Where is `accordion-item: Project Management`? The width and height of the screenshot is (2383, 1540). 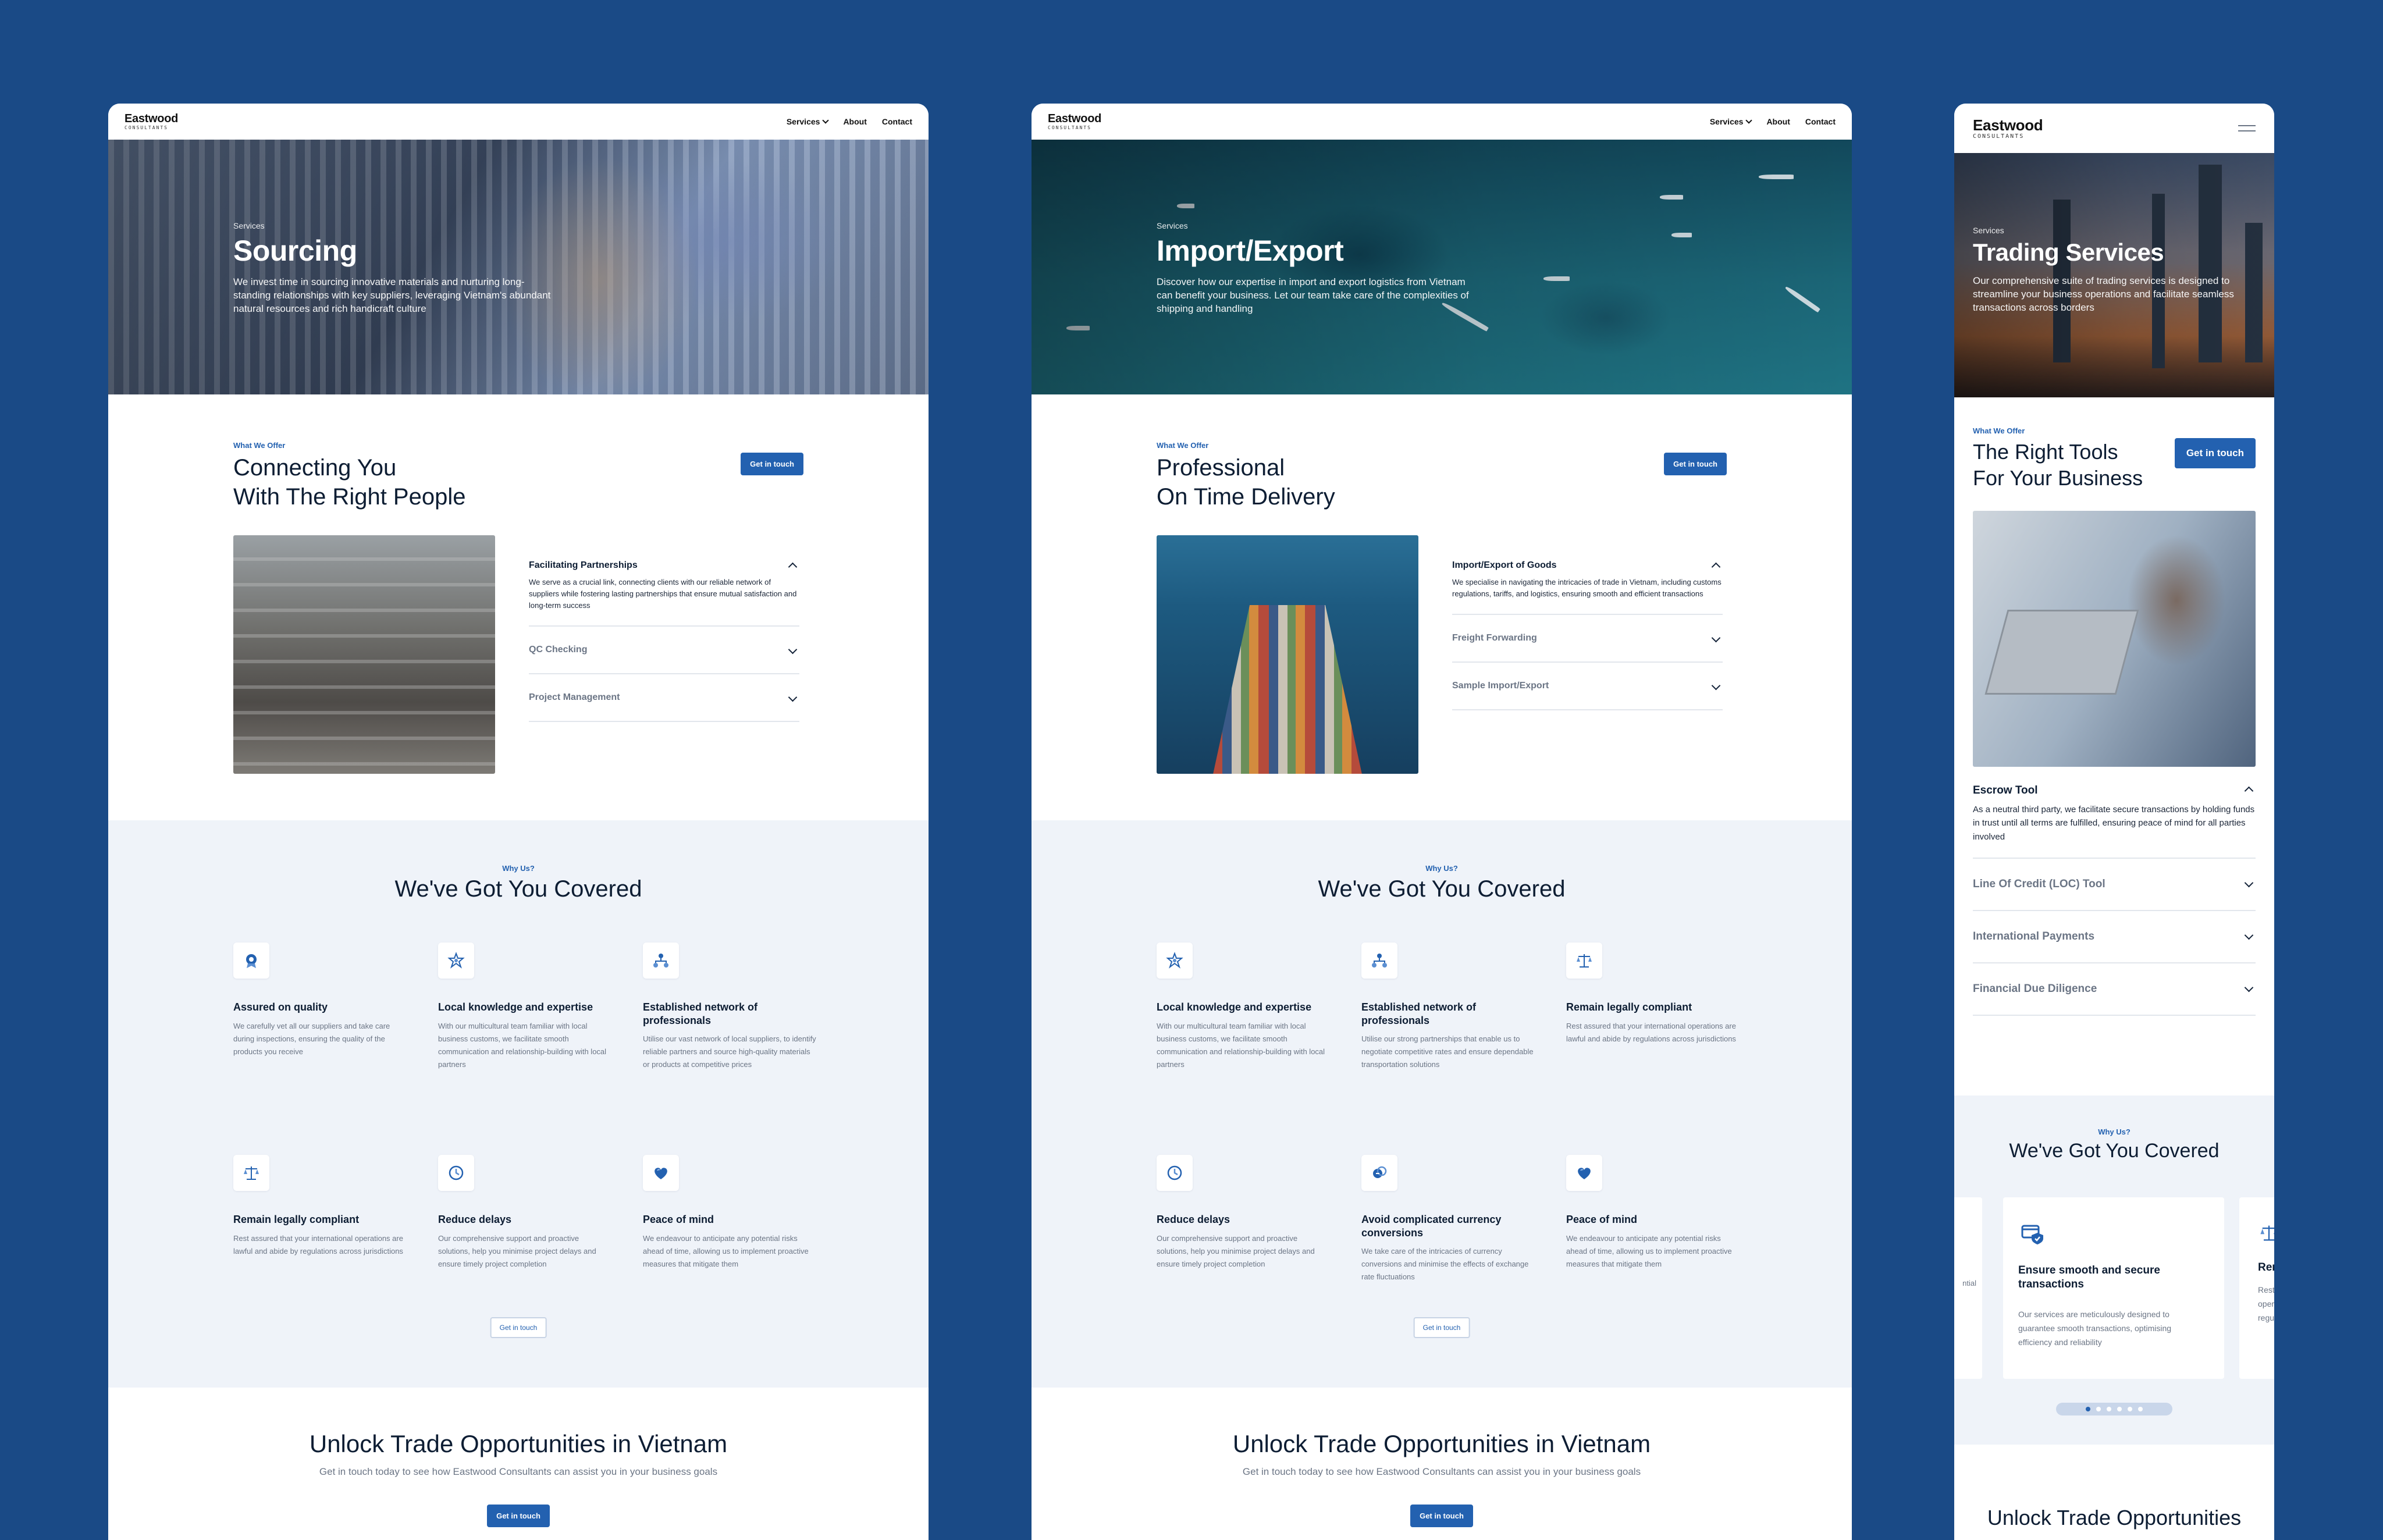
accordion-item: Project Management is located at coordinates (664, 698).